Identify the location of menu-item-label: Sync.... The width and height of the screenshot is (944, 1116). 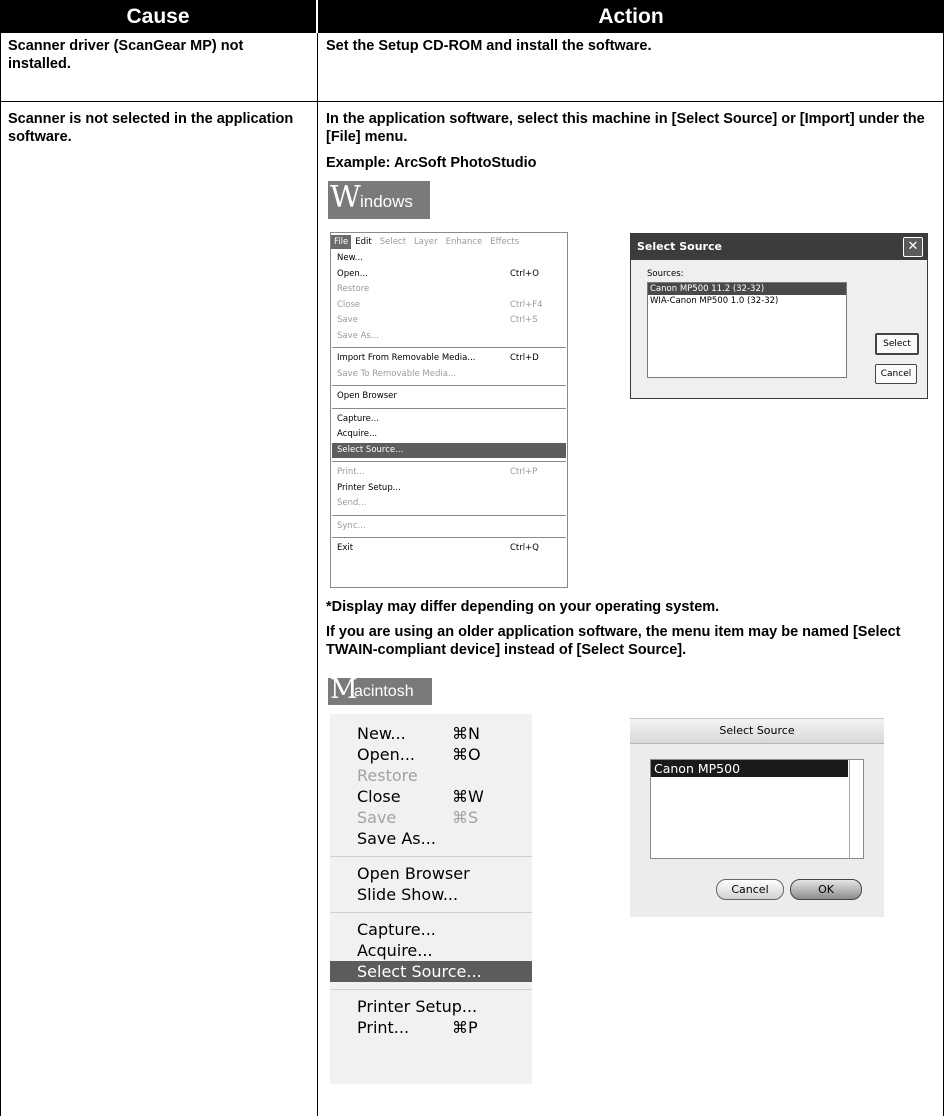
(351, 525).